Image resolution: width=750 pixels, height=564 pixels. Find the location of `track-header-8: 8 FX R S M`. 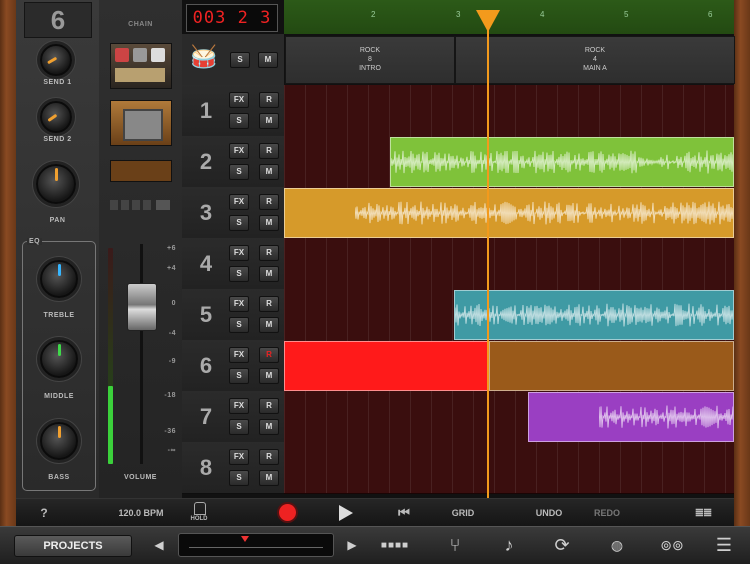

track-header-8: 8 FX R S M is located at coordinates (233, 468).